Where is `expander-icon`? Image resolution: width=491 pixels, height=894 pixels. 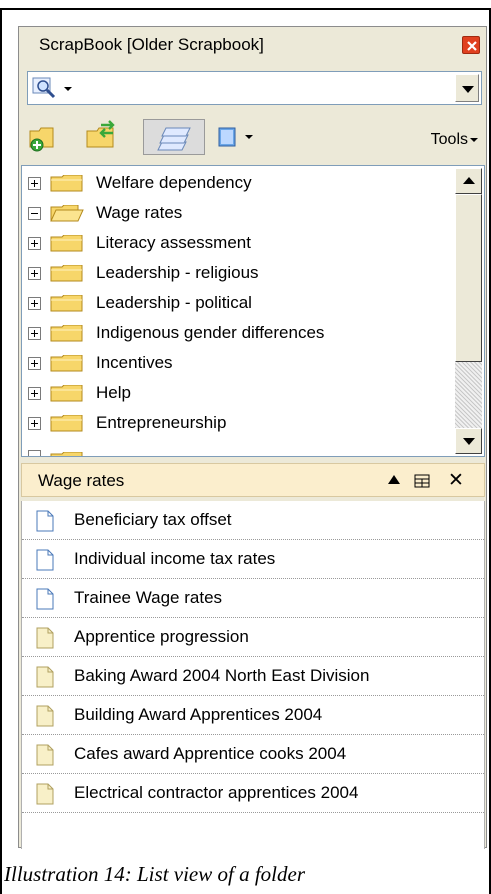 expander-icon is located at coordinates (34, 453).